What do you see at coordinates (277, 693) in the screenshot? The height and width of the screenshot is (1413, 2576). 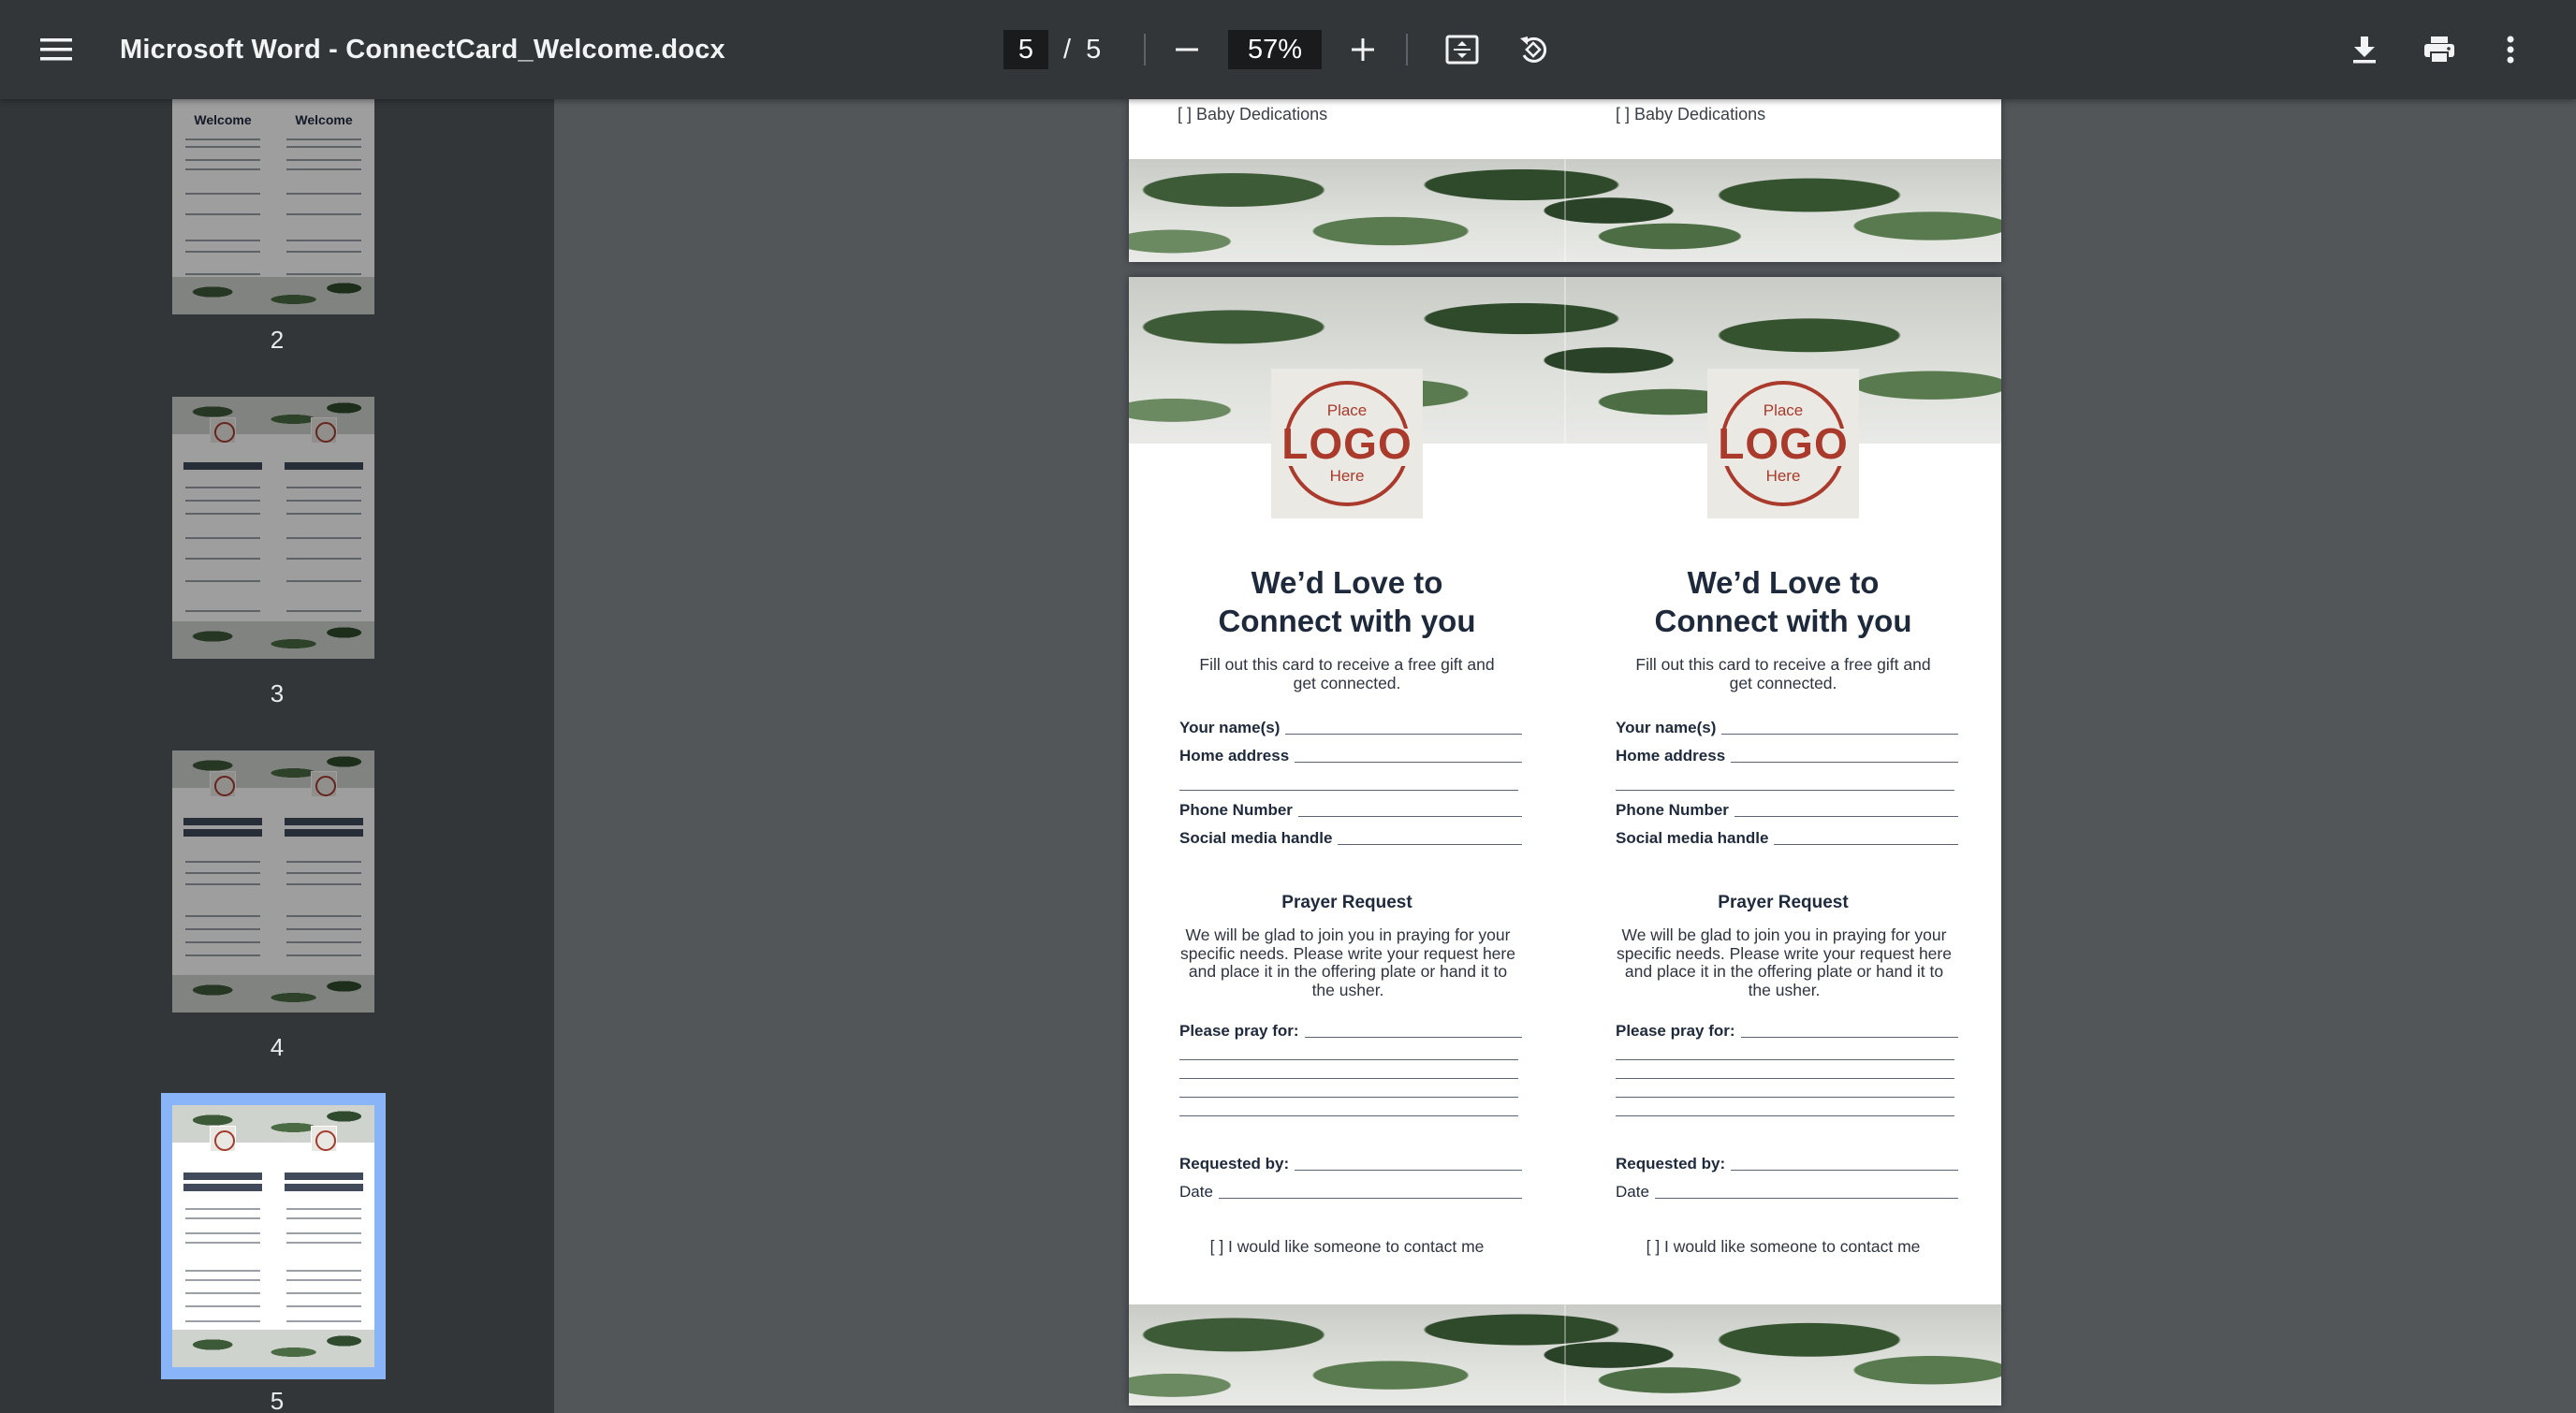 I see `thumbnail-label: 3` at bounding box center [277, 693].